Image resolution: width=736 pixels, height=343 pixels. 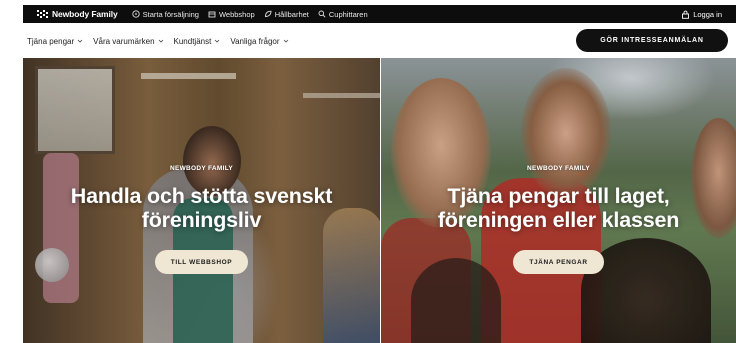 What do you see at coordinates (236, 14) in the screenshot?
I see `topnav-label: Webbshop` at bounding box center [236, 14].